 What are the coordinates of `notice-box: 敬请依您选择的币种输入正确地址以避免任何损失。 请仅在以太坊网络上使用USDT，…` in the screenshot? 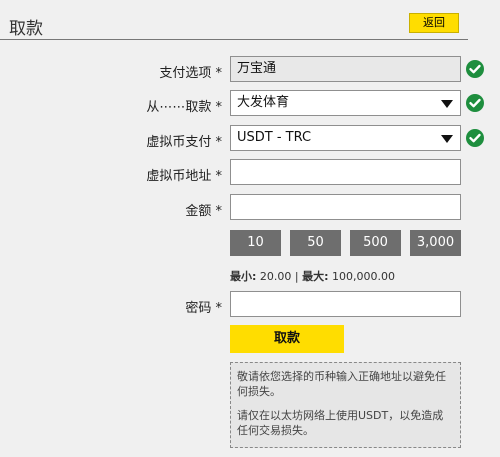 It's located at (345, 405).